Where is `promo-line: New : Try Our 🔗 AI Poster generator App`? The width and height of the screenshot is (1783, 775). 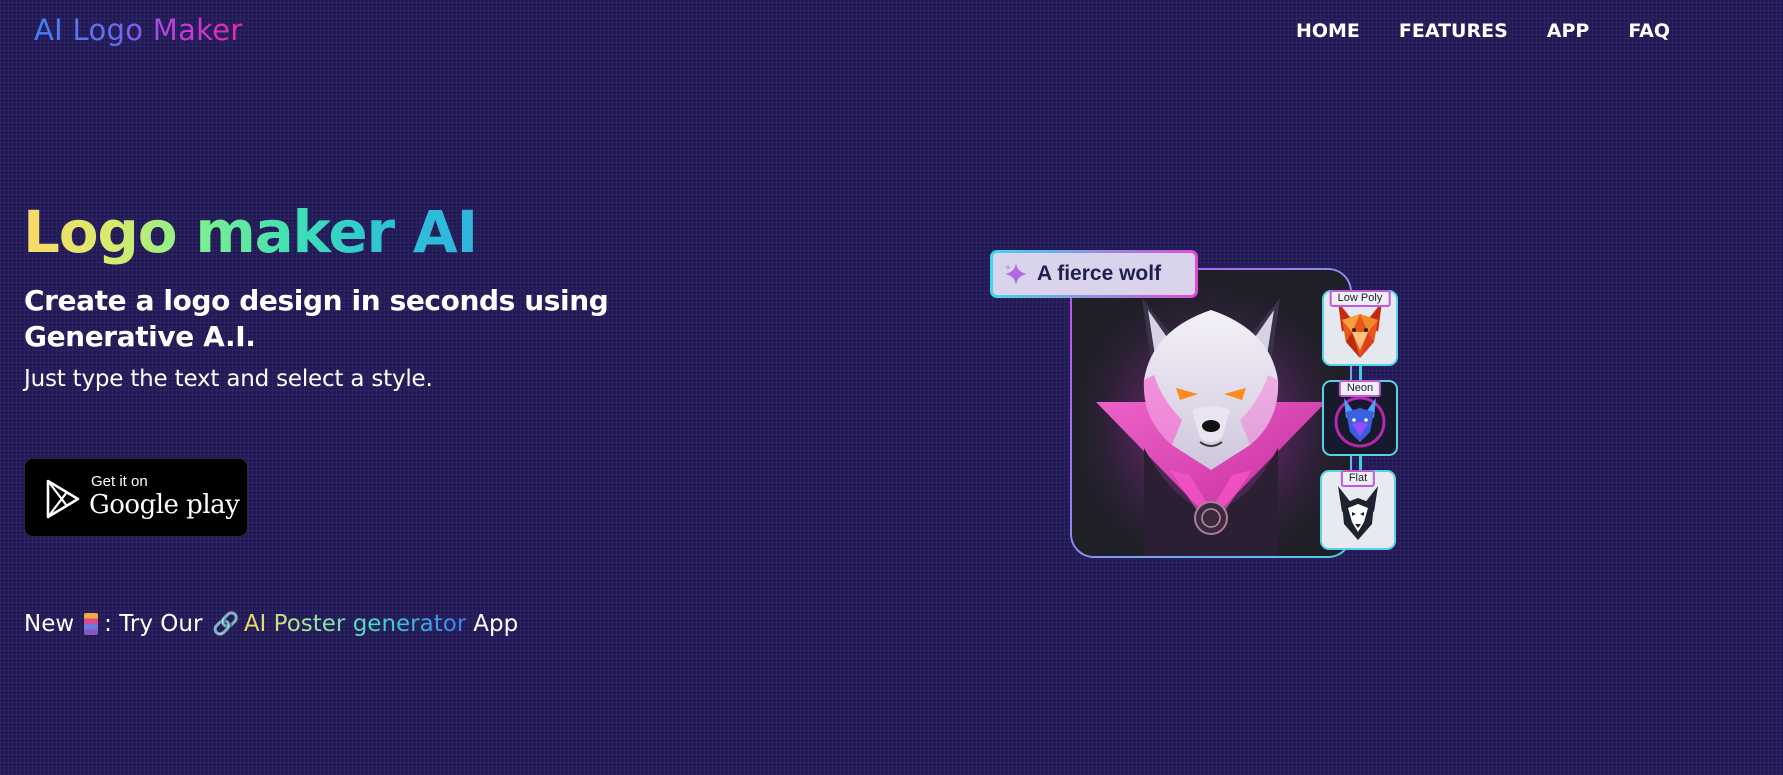
promo-line: New : Try Our 🔗 AI Poster generator App is located at coordinates (271, 624).